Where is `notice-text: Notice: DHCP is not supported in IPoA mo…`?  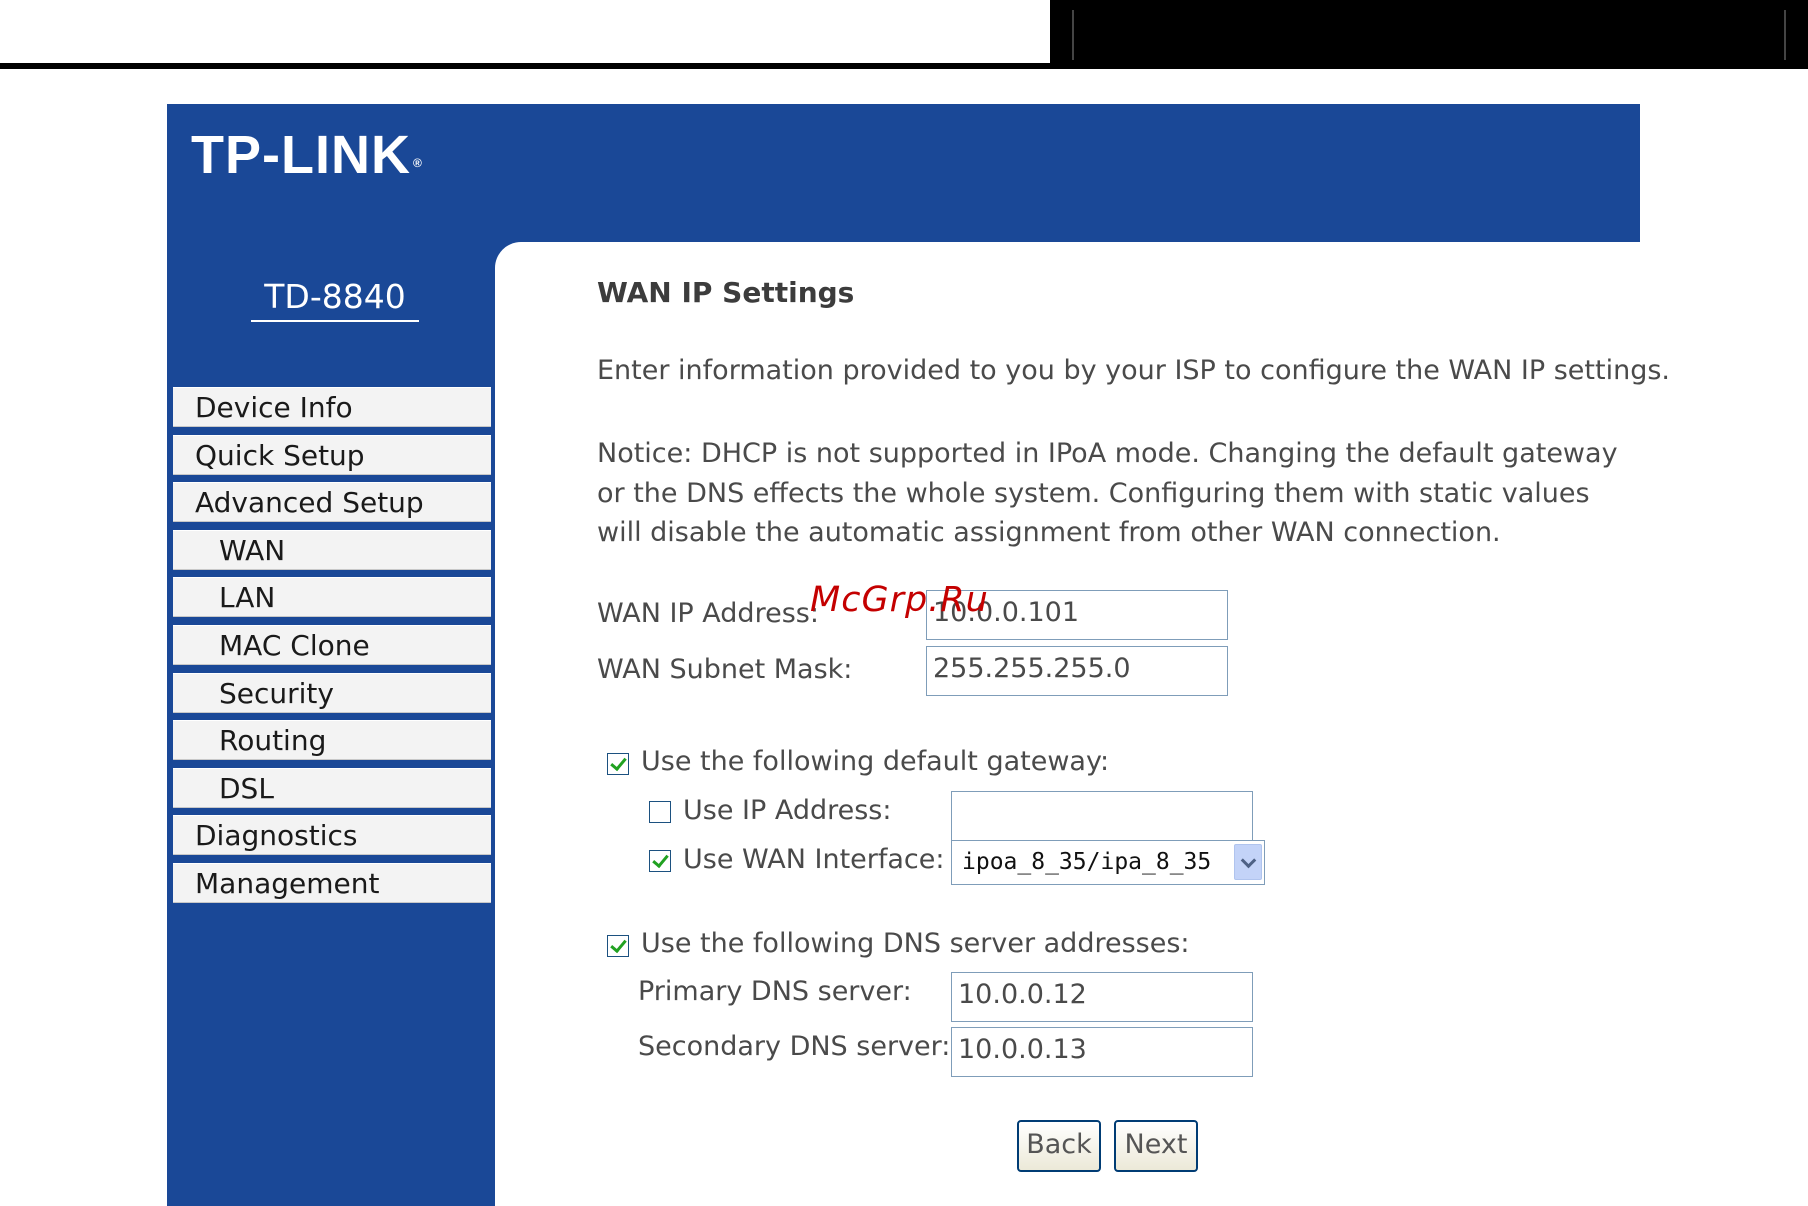 notice-text: Notice: DHCP is not supported in IPoA mo… is located at coordinates (1107, 493).